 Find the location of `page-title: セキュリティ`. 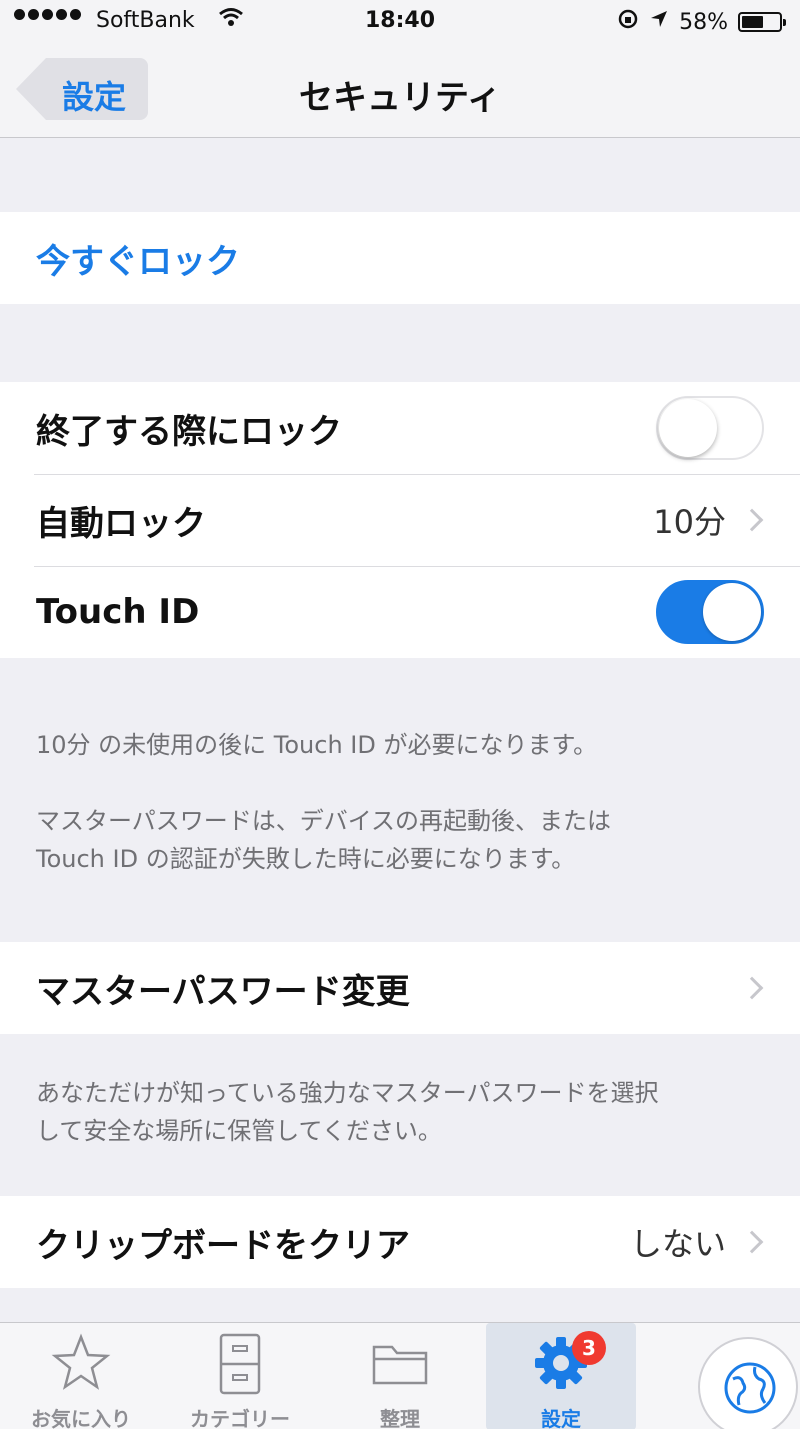

page-title: セキュリティ is located at coordinates (400, 98).